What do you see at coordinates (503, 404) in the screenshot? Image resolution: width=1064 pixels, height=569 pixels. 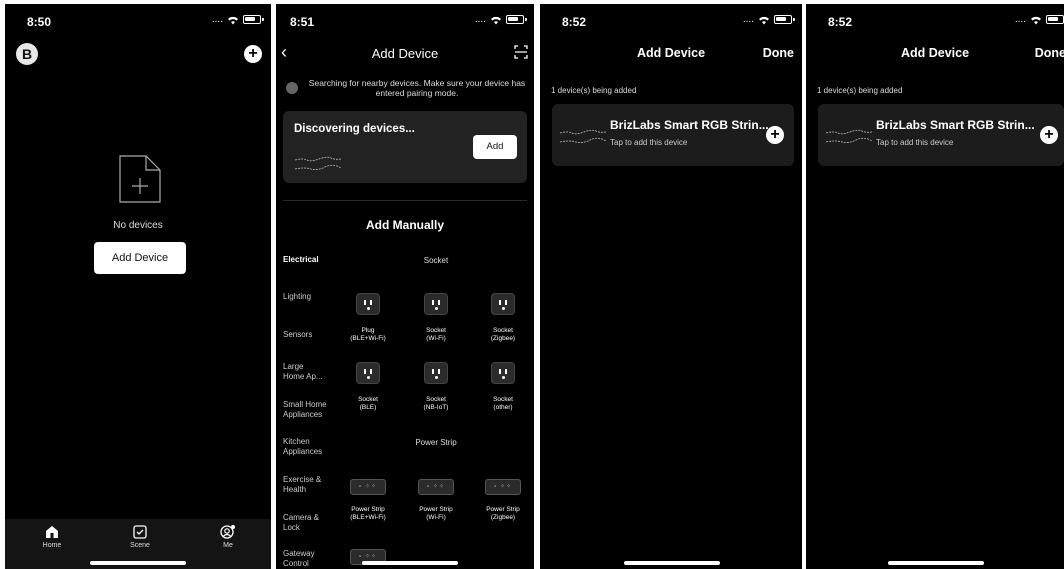 I see `device-label: Socket (other)` at bounding box center [503, 404].